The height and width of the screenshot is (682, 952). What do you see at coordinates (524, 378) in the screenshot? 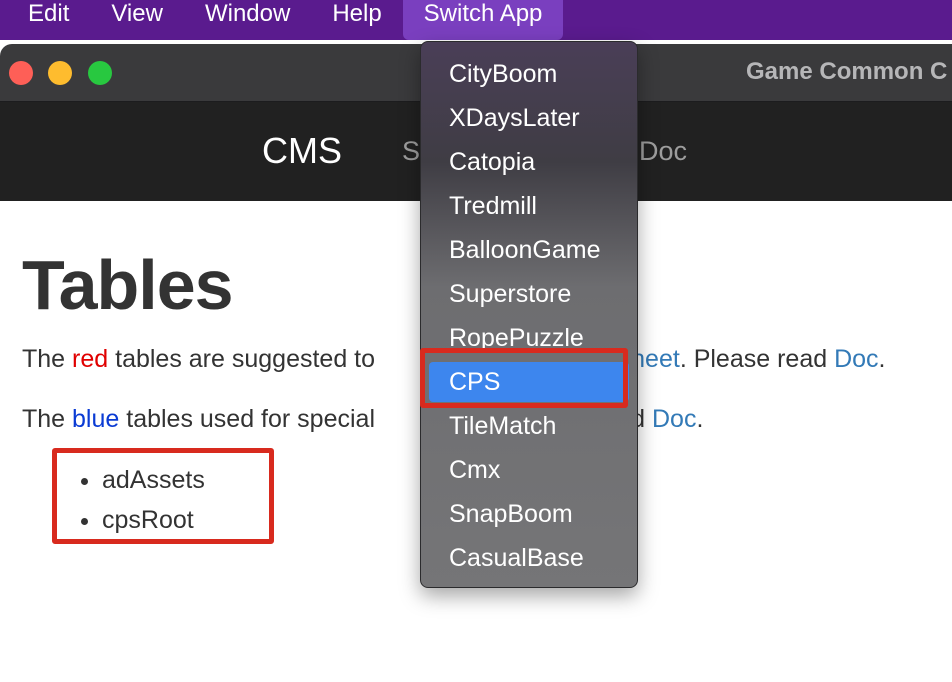
I see `highlight-box-cps` at bounding box center [524, 378].